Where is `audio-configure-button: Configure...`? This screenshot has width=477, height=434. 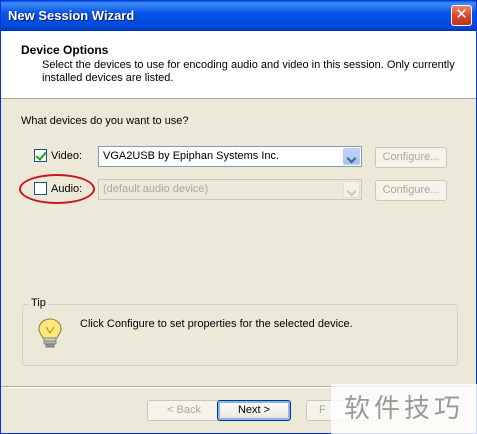
audio-configure-button: Configure... is located at coordinates (411, 190).